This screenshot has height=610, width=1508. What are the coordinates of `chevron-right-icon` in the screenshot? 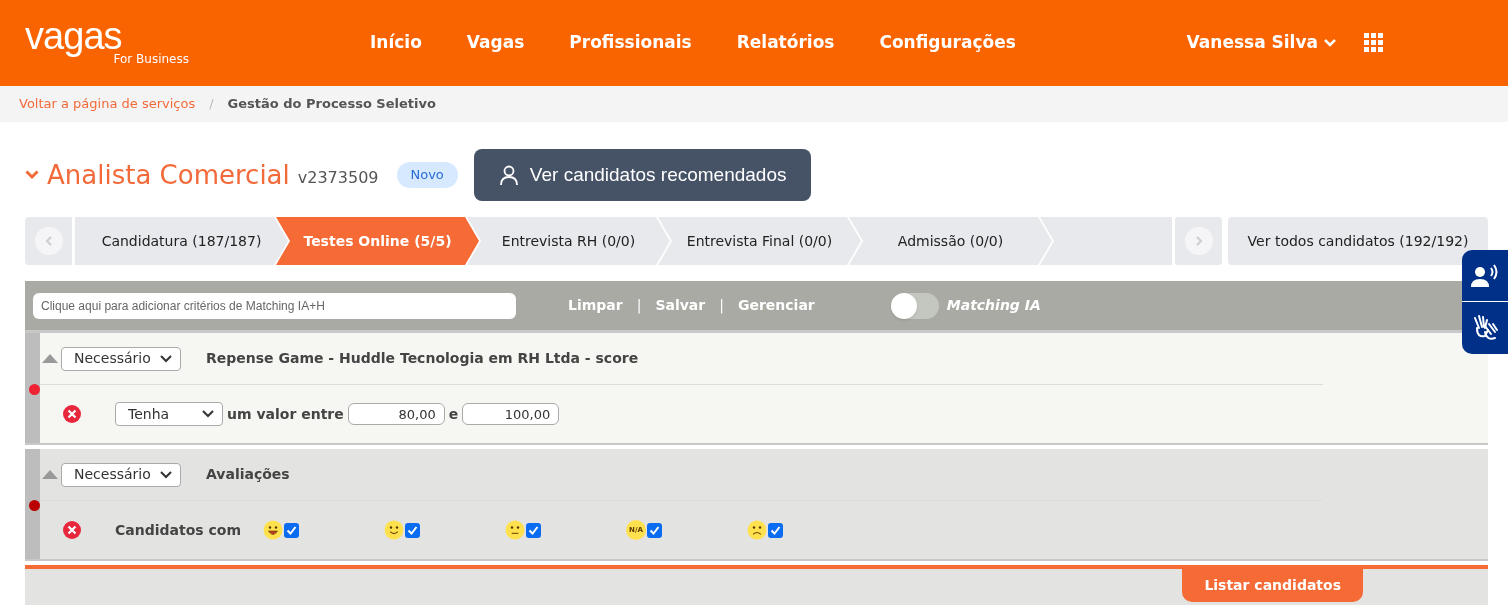 It's located at (1198, 241).